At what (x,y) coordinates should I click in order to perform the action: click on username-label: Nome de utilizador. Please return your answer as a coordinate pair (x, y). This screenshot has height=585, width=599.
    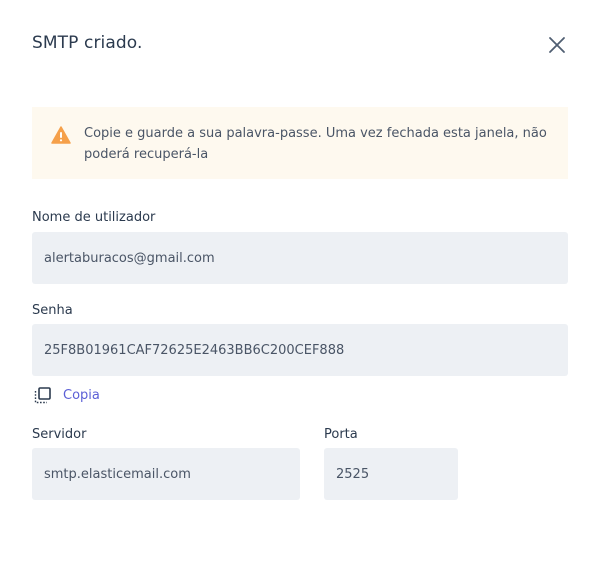
    Looking at the image, I should click on (94, 217).